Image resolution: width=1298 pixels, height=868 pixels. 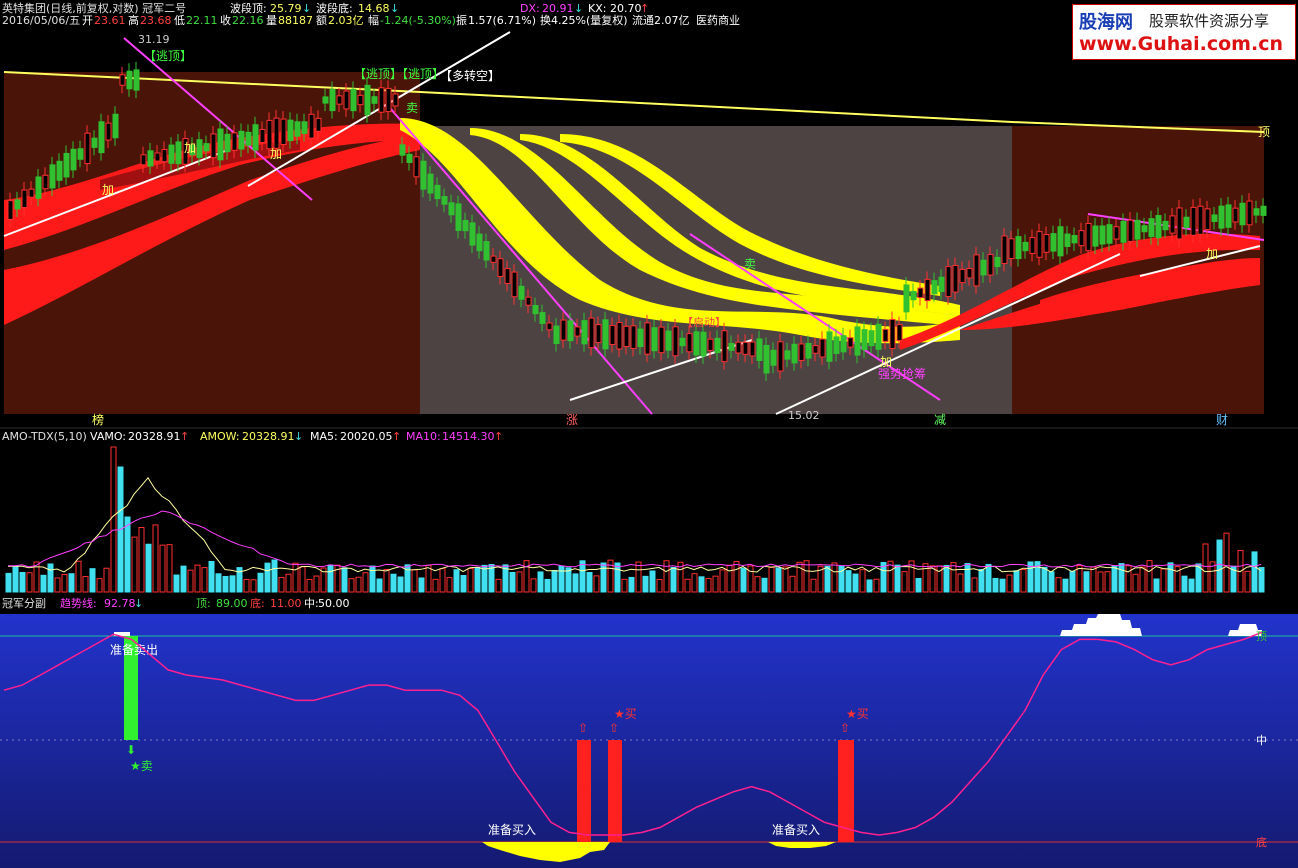 I want to click on amt-label: 额, so click(x=321, y=20).